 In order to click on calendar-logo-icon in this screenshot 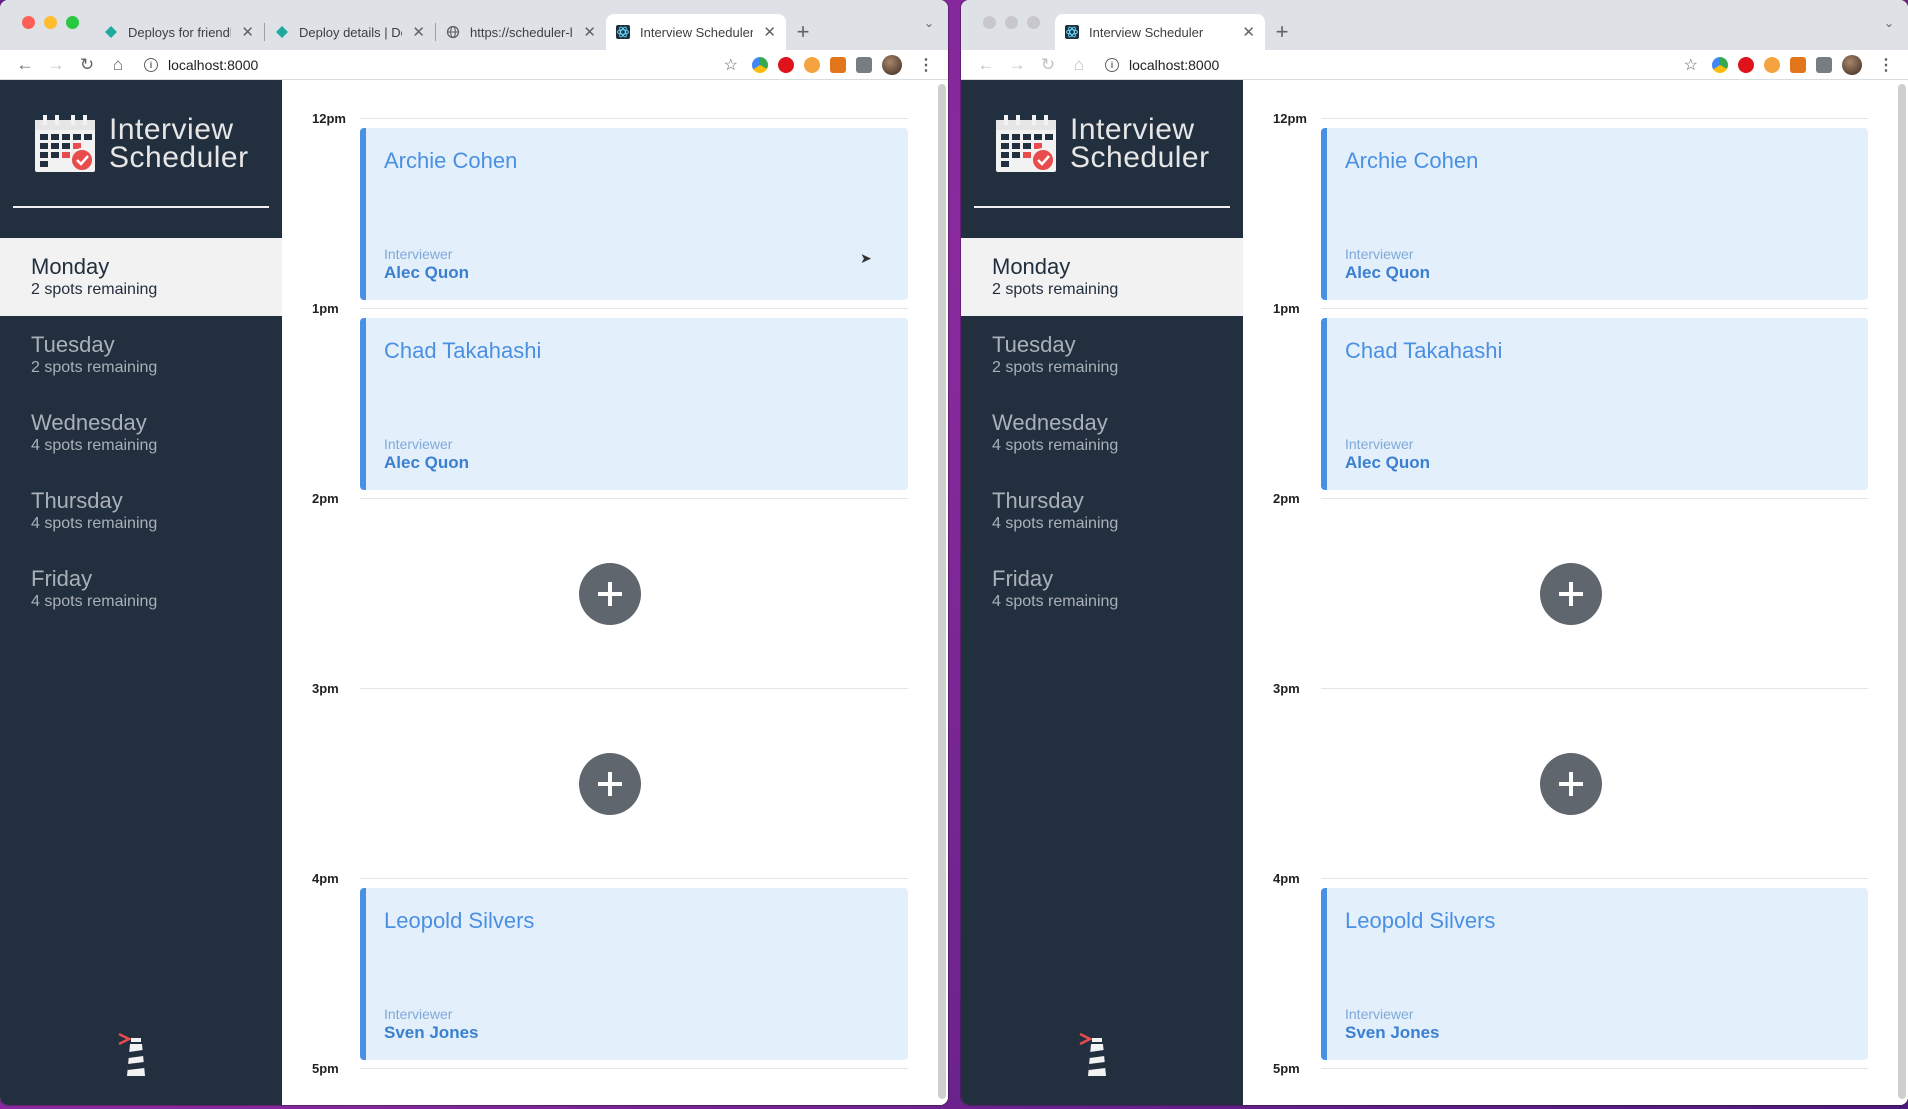, I will do `click(65, 143)`.